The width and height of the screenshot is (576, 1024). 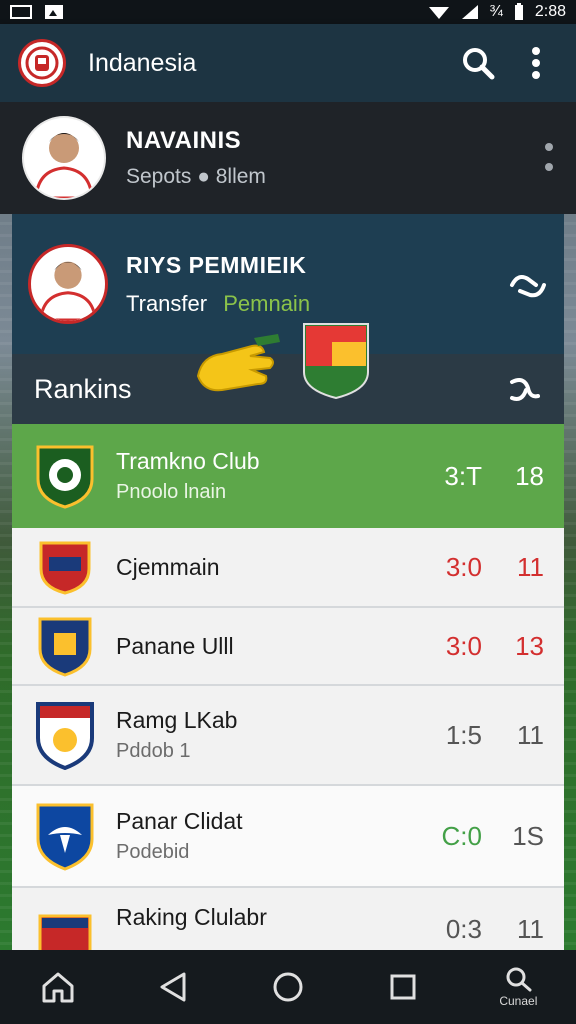 I want to click on home-nav-button, so click(x=58, y=987).